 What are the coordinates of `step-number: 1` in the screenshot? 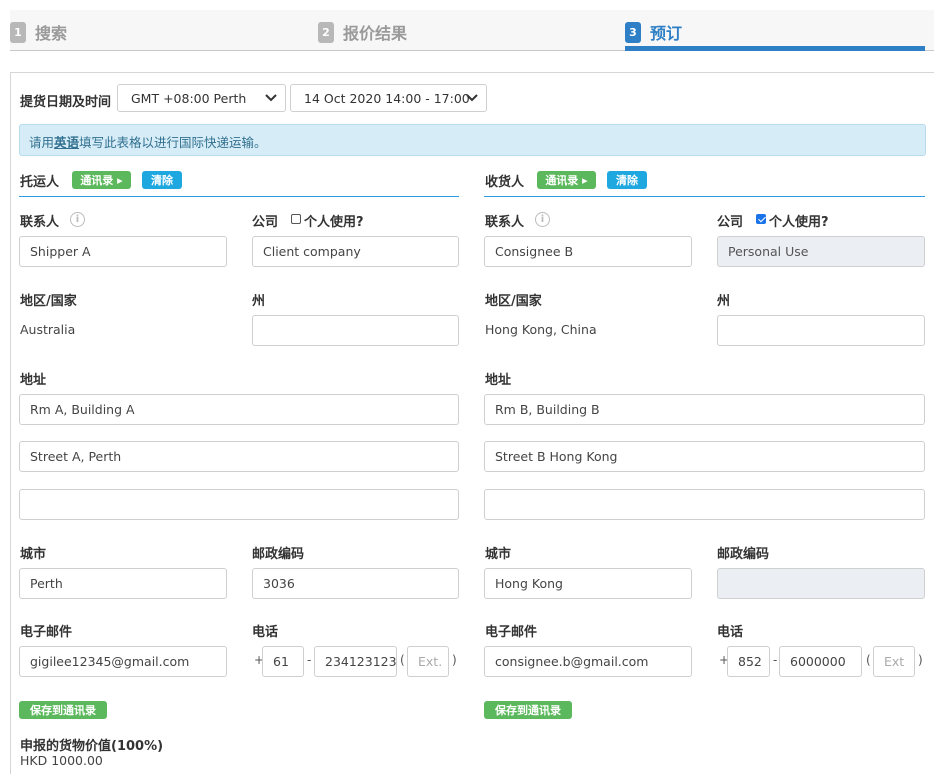 It's located at (18, 32).